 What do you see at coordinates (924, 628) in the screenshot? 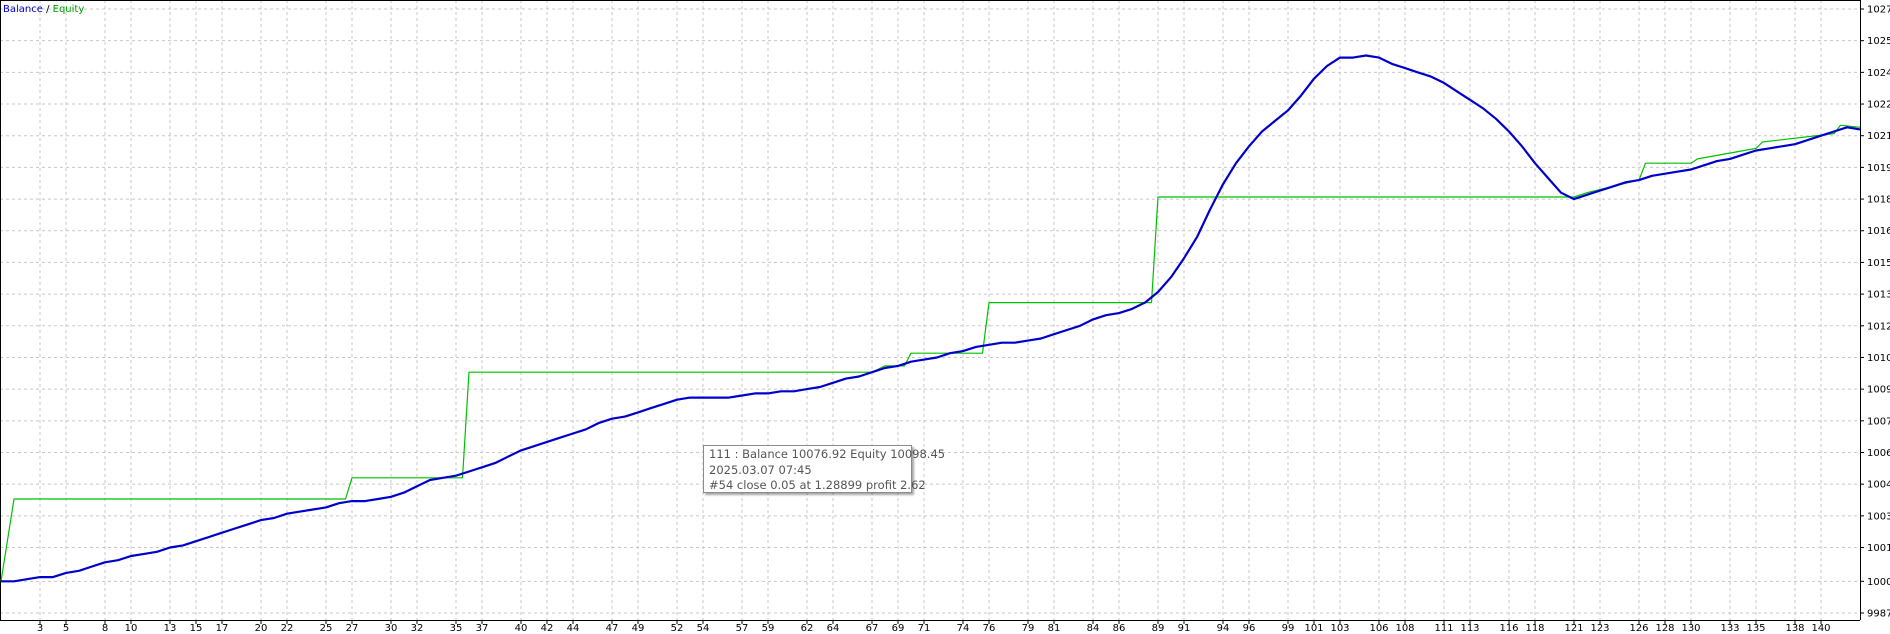
I see `x-tick-label: 71` at bounding box center [924, 628].